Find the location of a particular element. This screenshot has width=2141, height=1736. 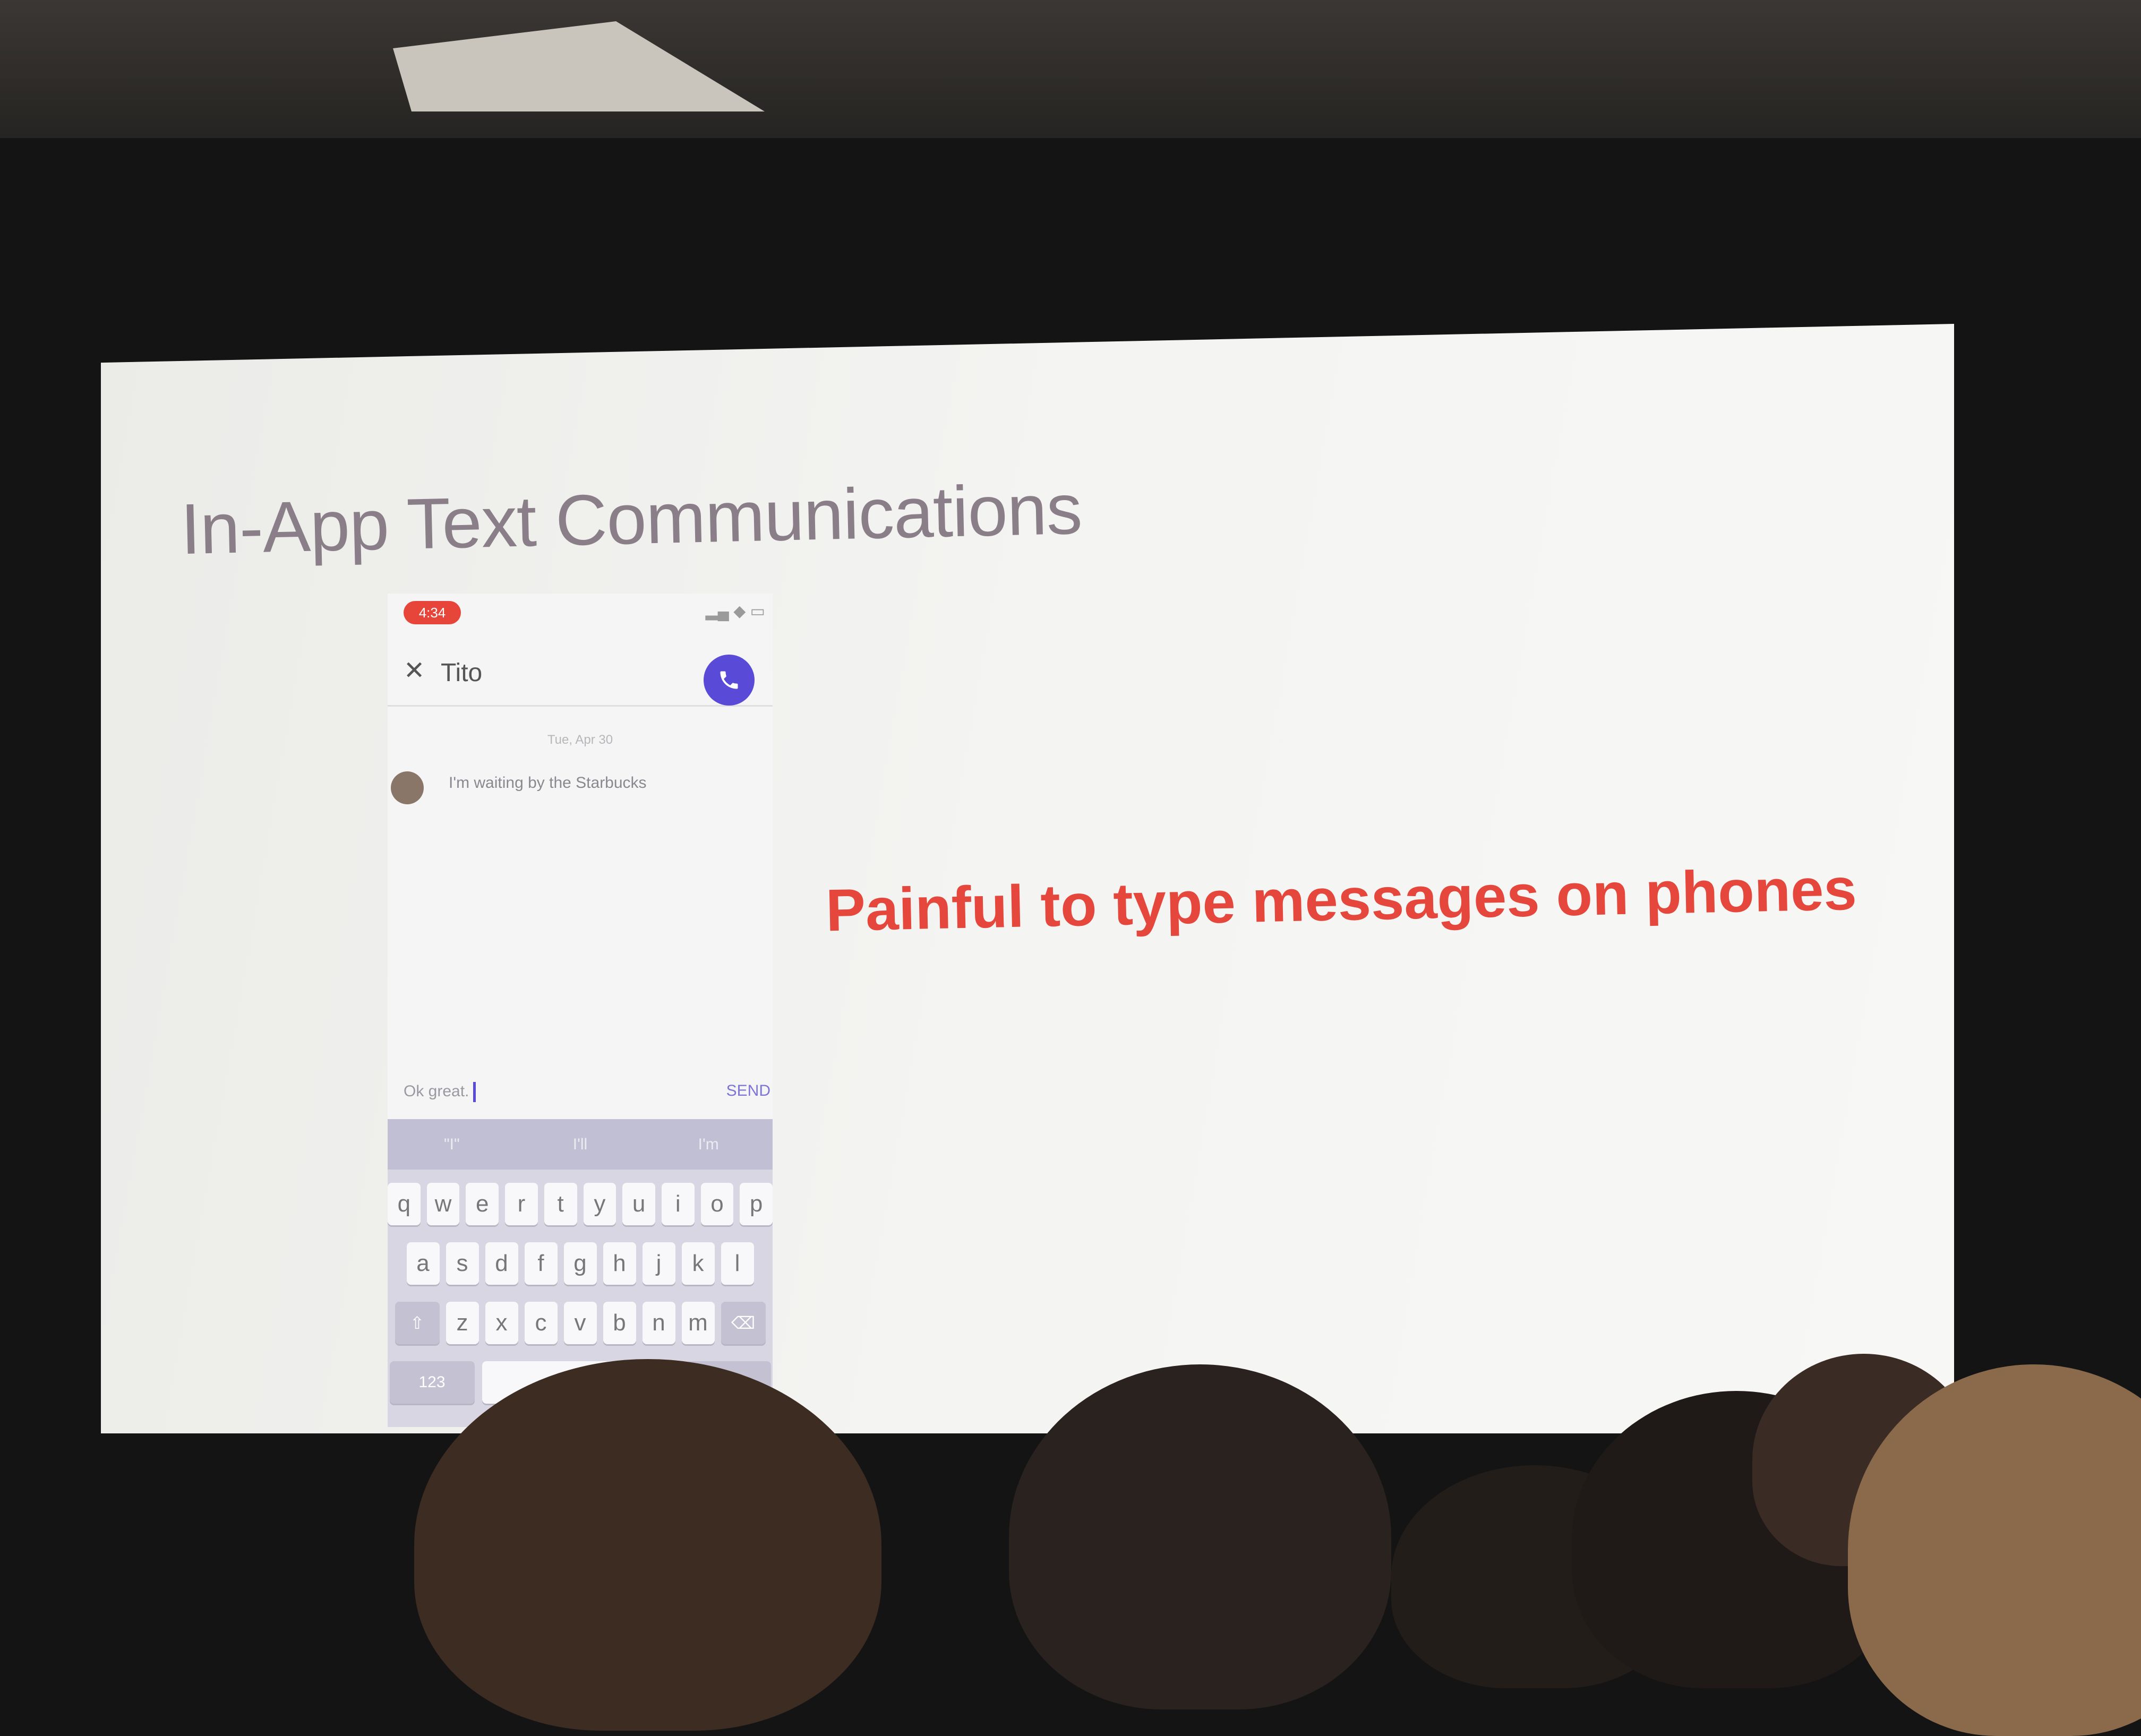

key-o: o is located at coordinates (717, 1204).